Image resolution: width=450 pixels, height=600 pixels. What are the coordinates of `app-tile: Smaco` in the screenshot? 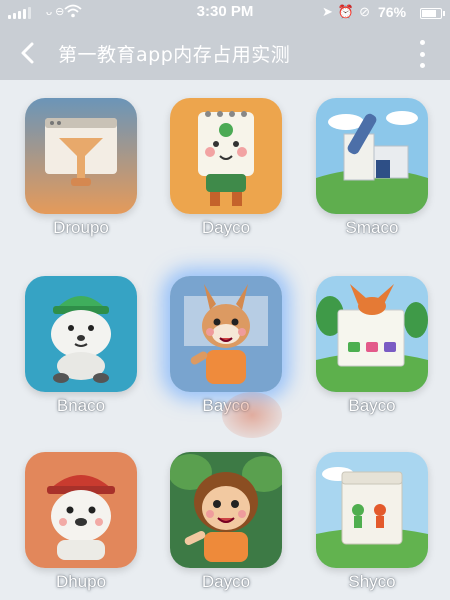 It's located at (372, 168).